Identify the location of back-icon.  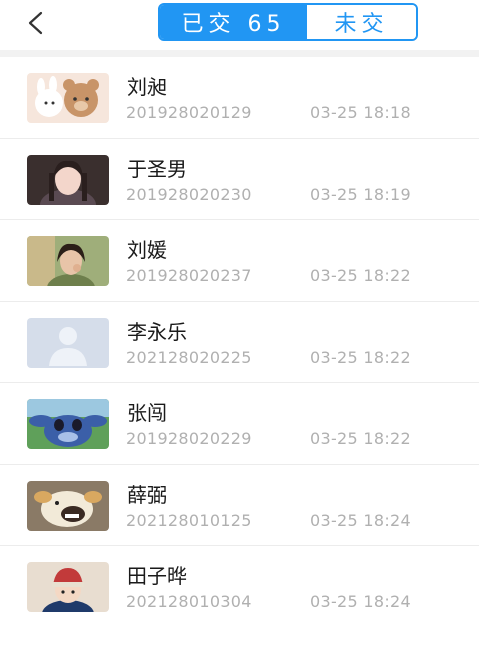
(37, 23).